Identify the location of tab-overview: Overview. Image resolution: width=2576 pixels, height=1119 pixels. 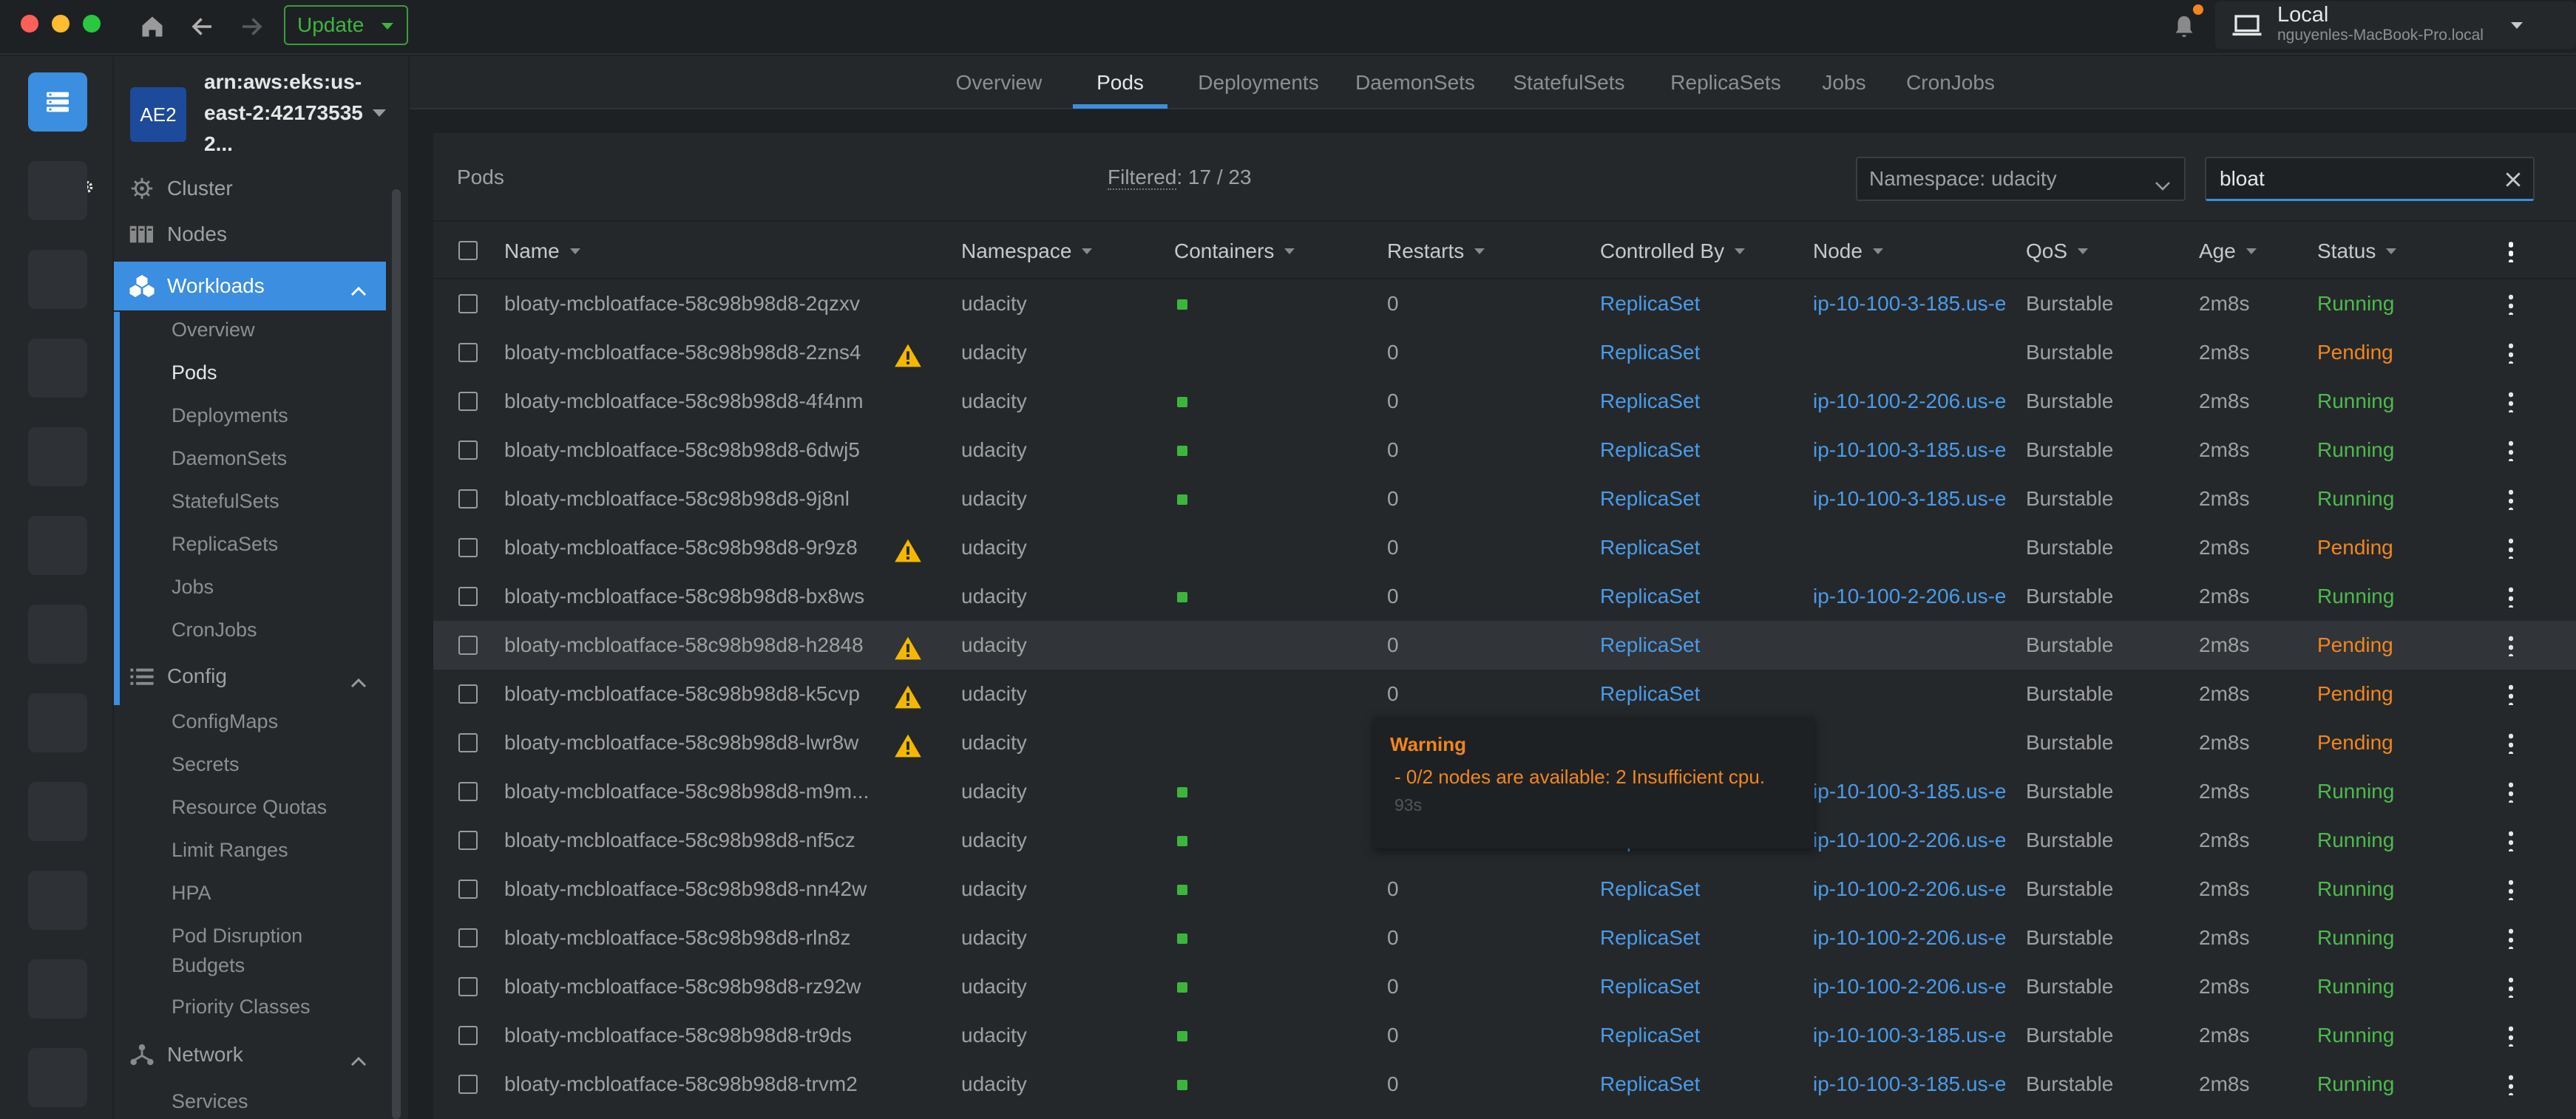
(999, 83).